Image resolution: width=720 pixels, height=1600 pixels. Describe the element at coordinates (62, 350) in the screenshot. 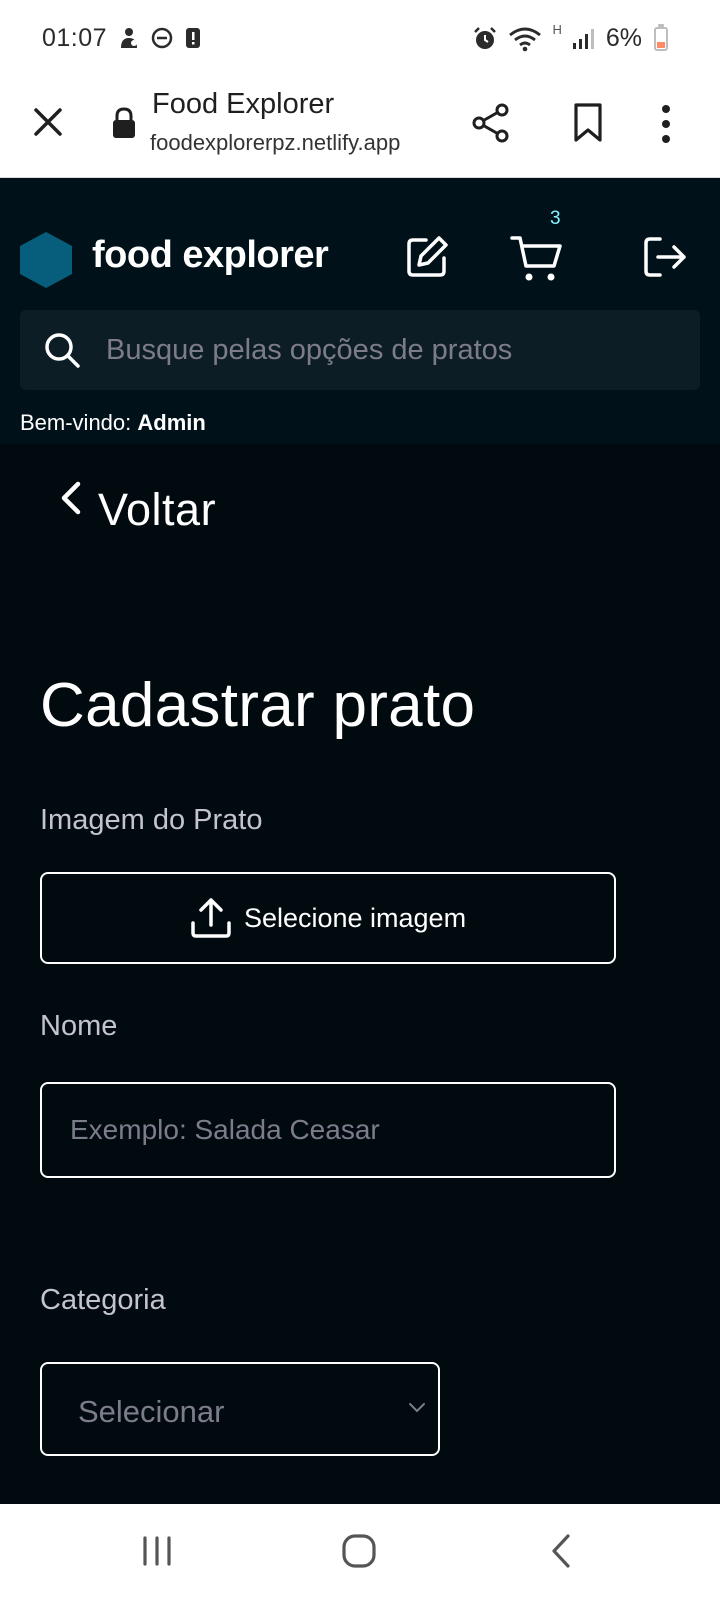

I see `search-icon` at that location.